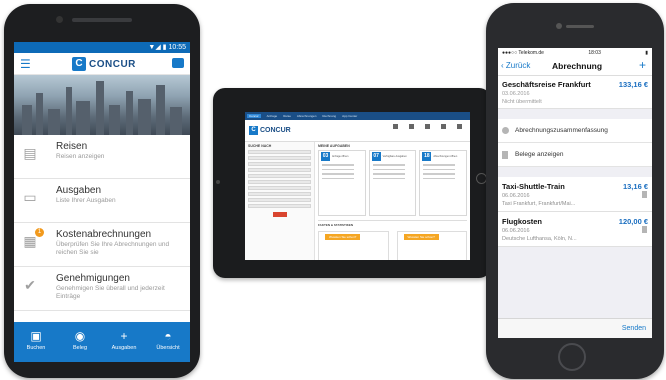 This screenshot has height=380, width=666. Describe the element at coordinates (445, 156) in the screenshot. I see `task-label: Abrechnungen öffnen` at that location.